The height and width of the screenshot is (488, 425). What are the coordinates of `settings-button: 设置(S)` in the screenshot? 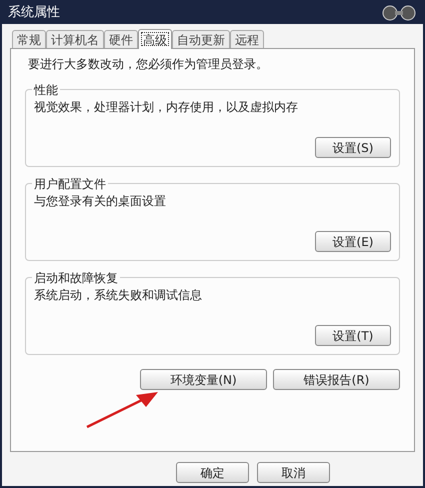 It's located at (353, 147).